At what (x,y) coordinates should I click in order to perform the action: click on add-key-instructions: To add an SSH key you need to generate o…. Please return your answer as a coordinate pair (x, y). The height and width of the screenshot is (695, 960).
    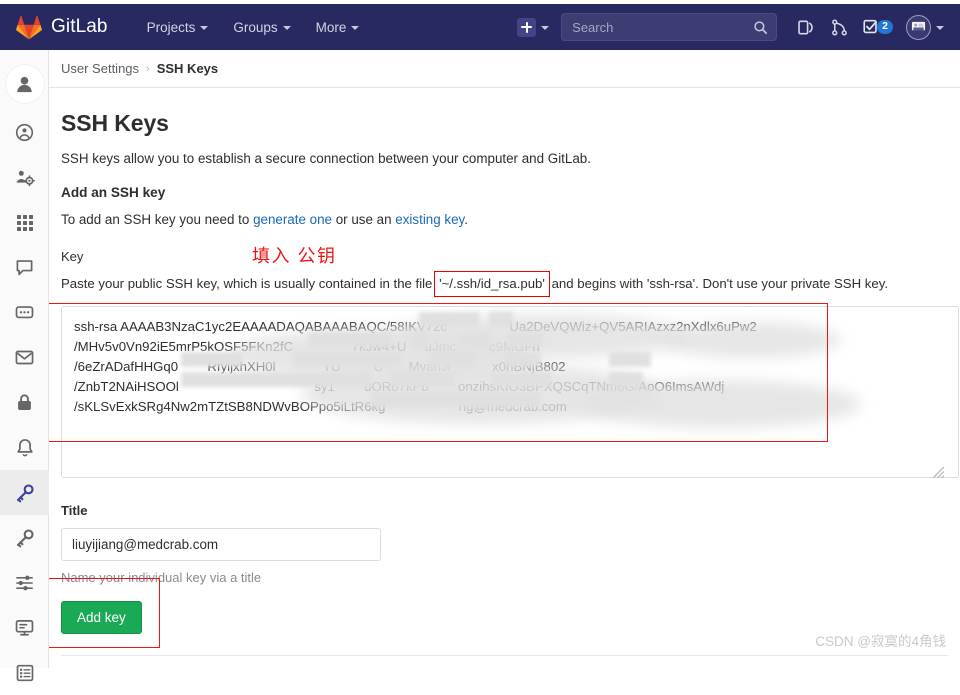
    Looking at the image, I should click on (504, 219).